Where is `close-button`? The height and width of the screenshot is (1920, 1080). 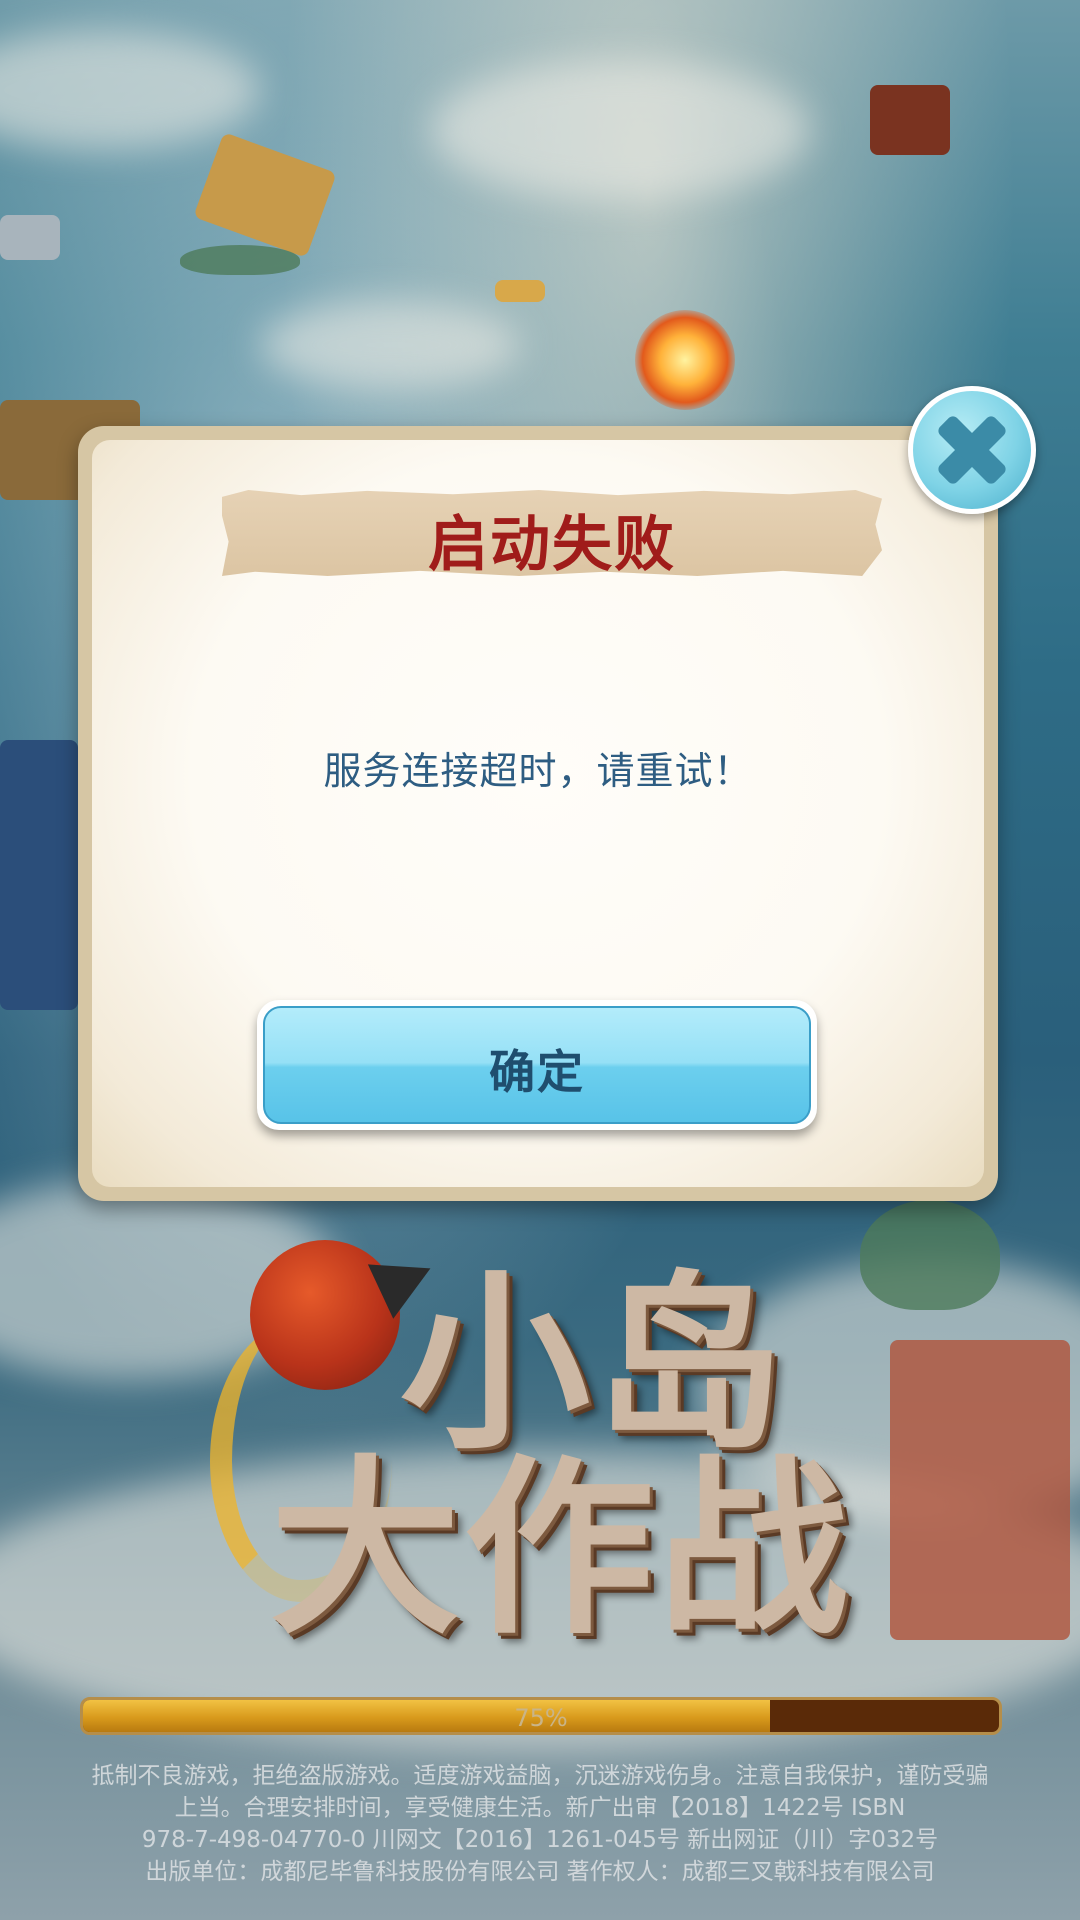 close-button is located at coordinates (972, 450).